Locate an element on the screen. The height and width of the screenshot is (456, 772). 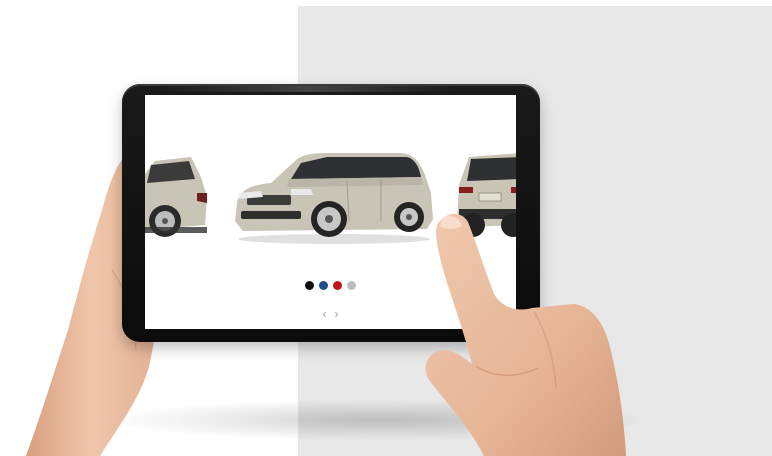
car-front-view is located at coordinates (334, 197).